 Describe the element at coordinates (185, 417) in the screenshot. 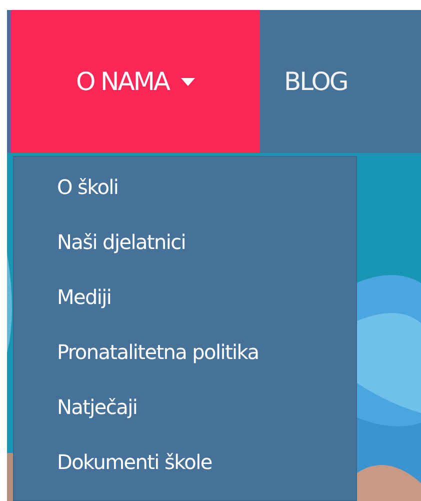

I see `menu-item: Natječaji` at that location.